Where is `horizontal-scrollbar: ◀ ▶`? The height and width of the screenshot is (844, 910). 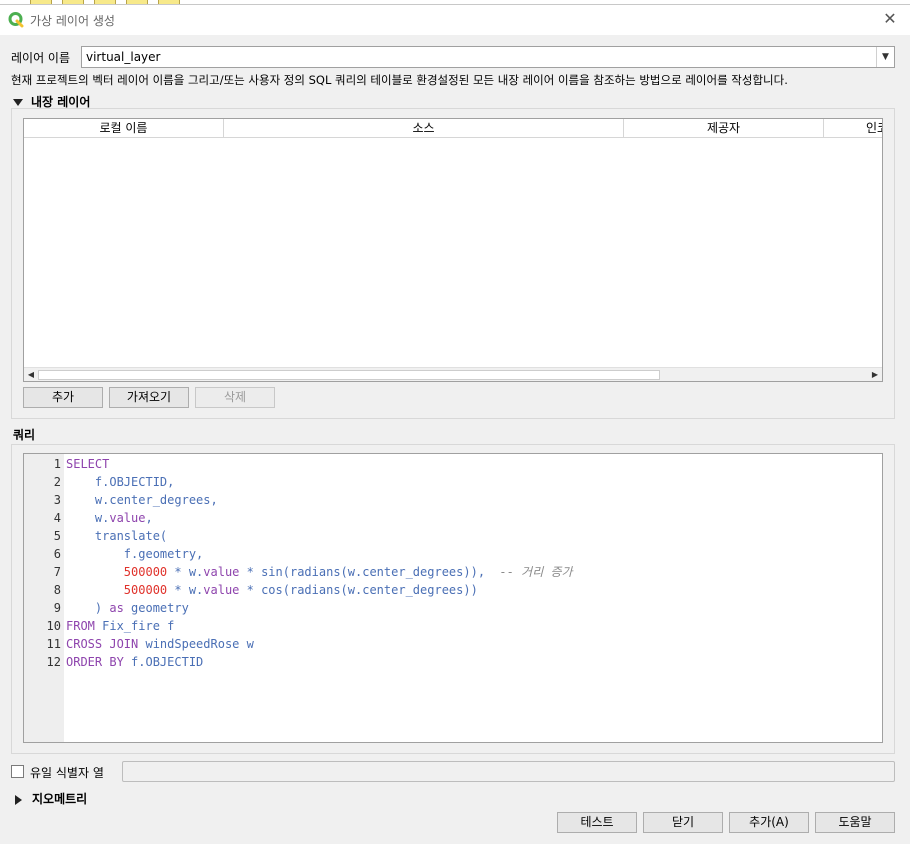 horizontal-scrollbar: ◀ ▶ is located at coordinates (453, 374).